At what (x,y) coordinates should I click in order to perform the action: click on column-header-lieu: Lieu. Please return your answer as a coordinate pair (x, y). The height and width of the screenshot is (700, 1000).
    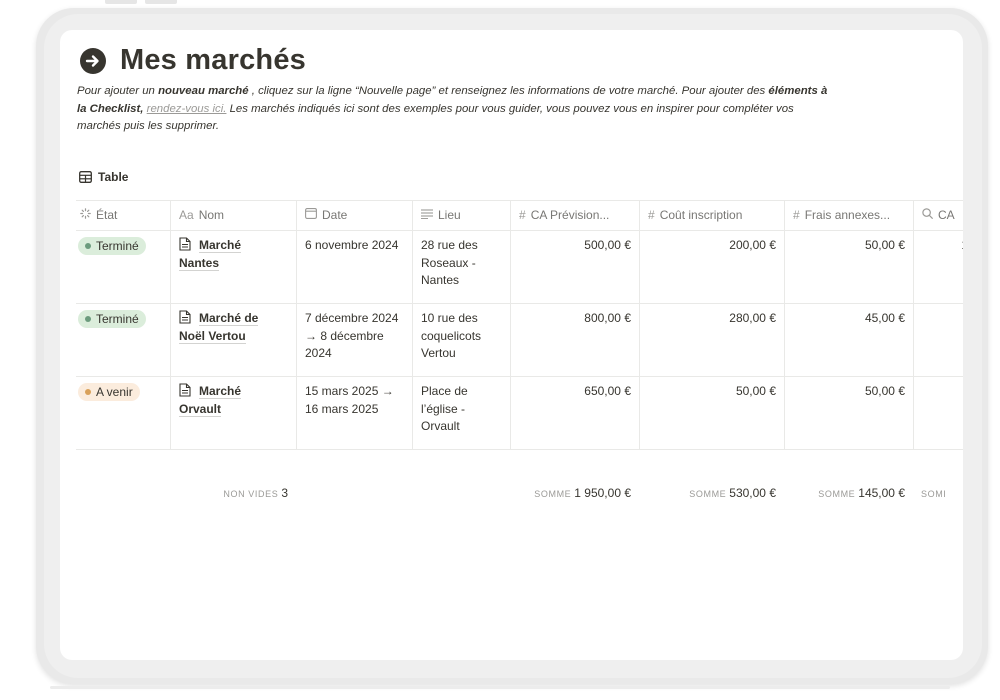
    Looking at the image, I should click on (461, 215).